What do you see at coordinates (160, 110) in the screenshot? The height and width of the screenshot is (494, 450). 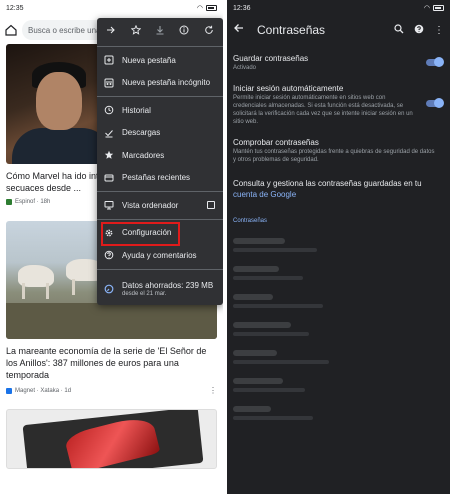 I see `menu-item-history: Historial` at bounding box center [160, 110].